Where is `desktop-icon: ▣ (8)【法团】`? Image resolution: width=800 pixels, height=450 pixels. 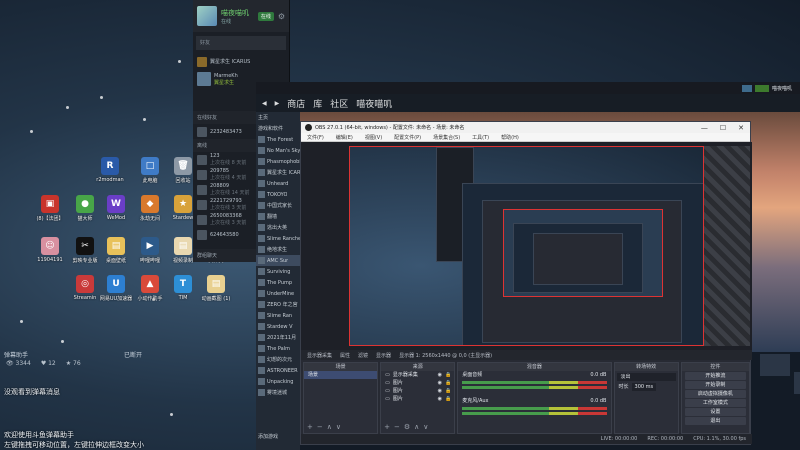
desktop-icon: ▣ (8)【法团】 is located at coordinates (50, 208).